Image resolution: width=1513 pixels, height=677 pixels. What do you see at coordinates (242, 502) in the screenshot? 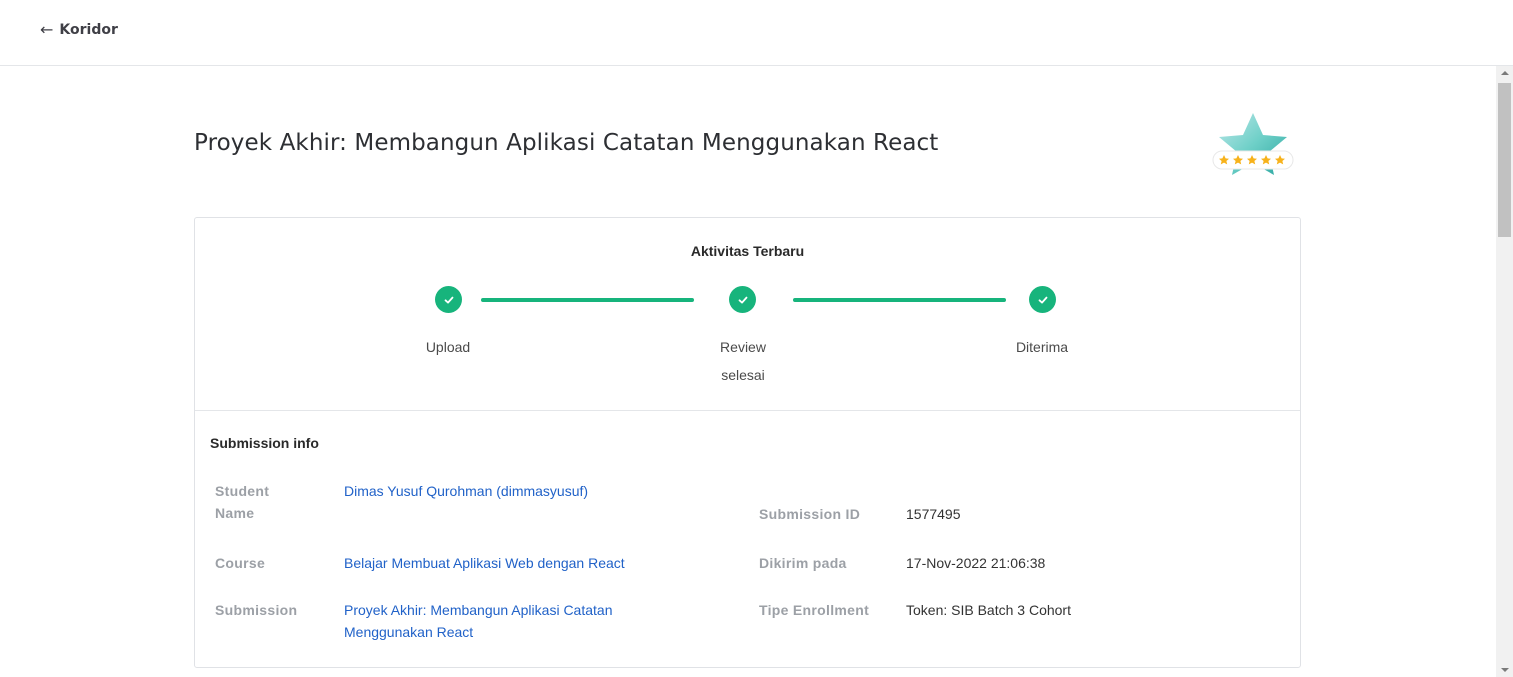
I see `student-name-label: Student Name` at bounding box center [242, 502].